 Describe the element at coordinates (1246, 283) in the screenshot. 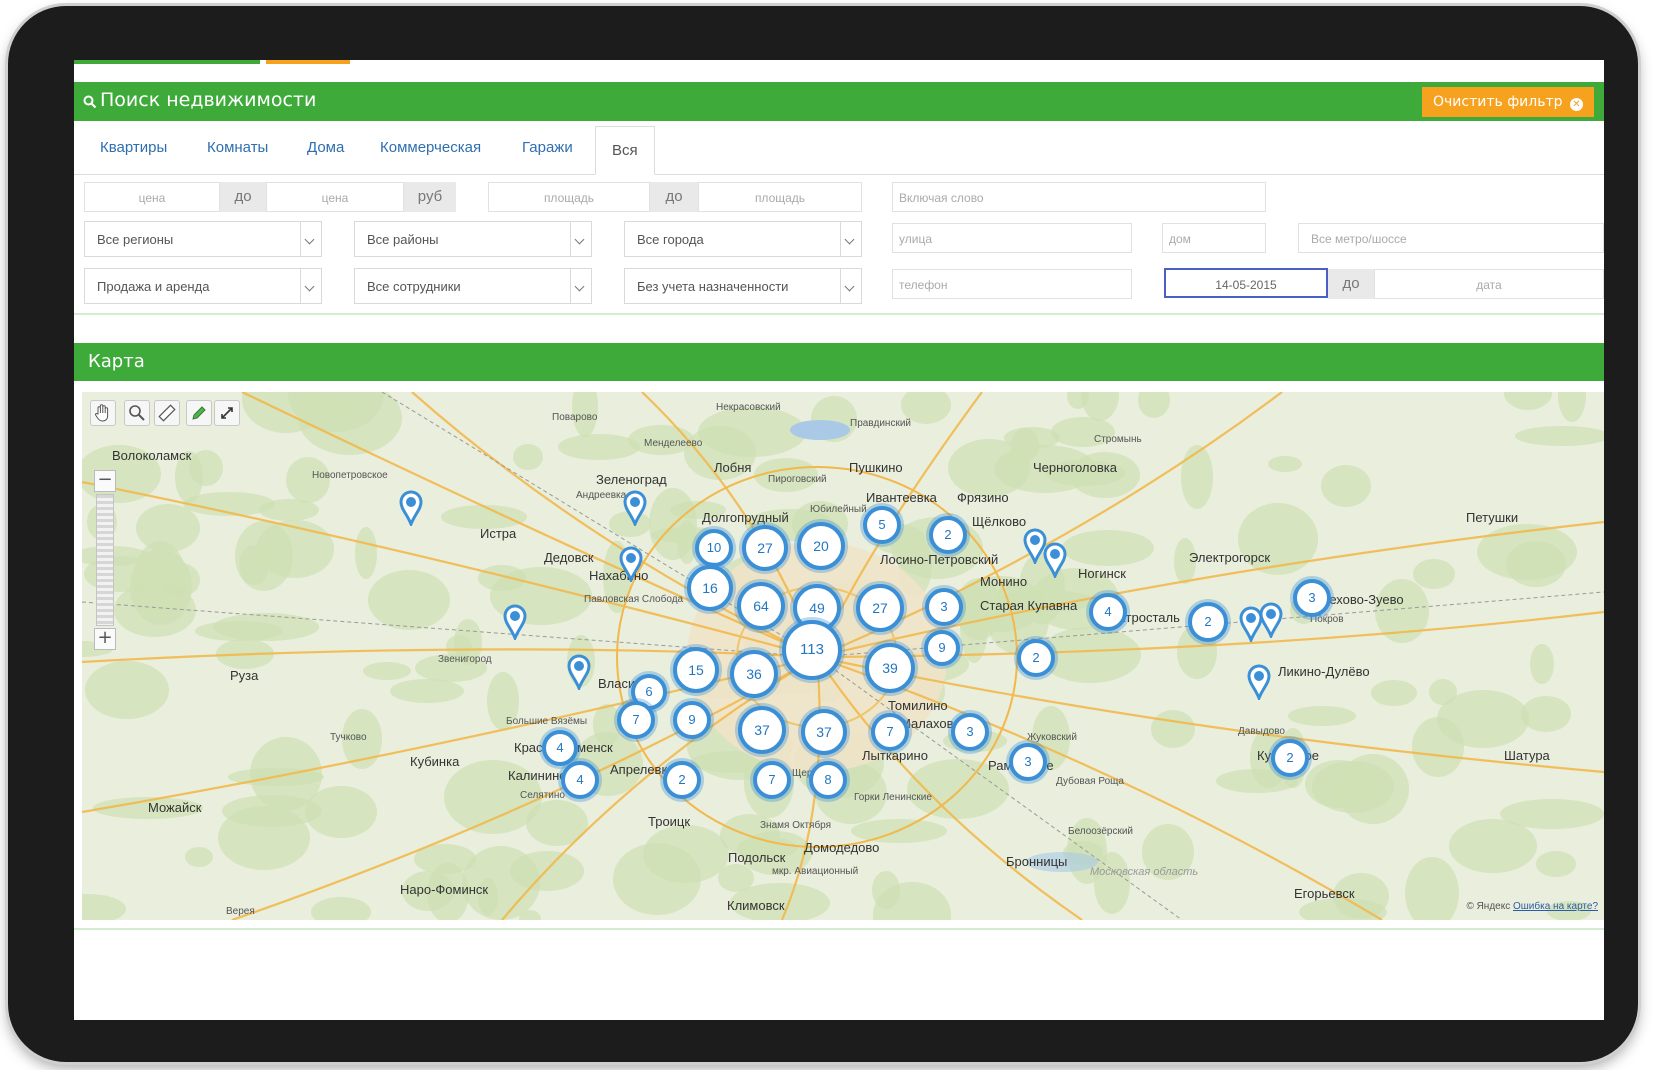

I see `date-from-input: 14-05-2015` at that location.